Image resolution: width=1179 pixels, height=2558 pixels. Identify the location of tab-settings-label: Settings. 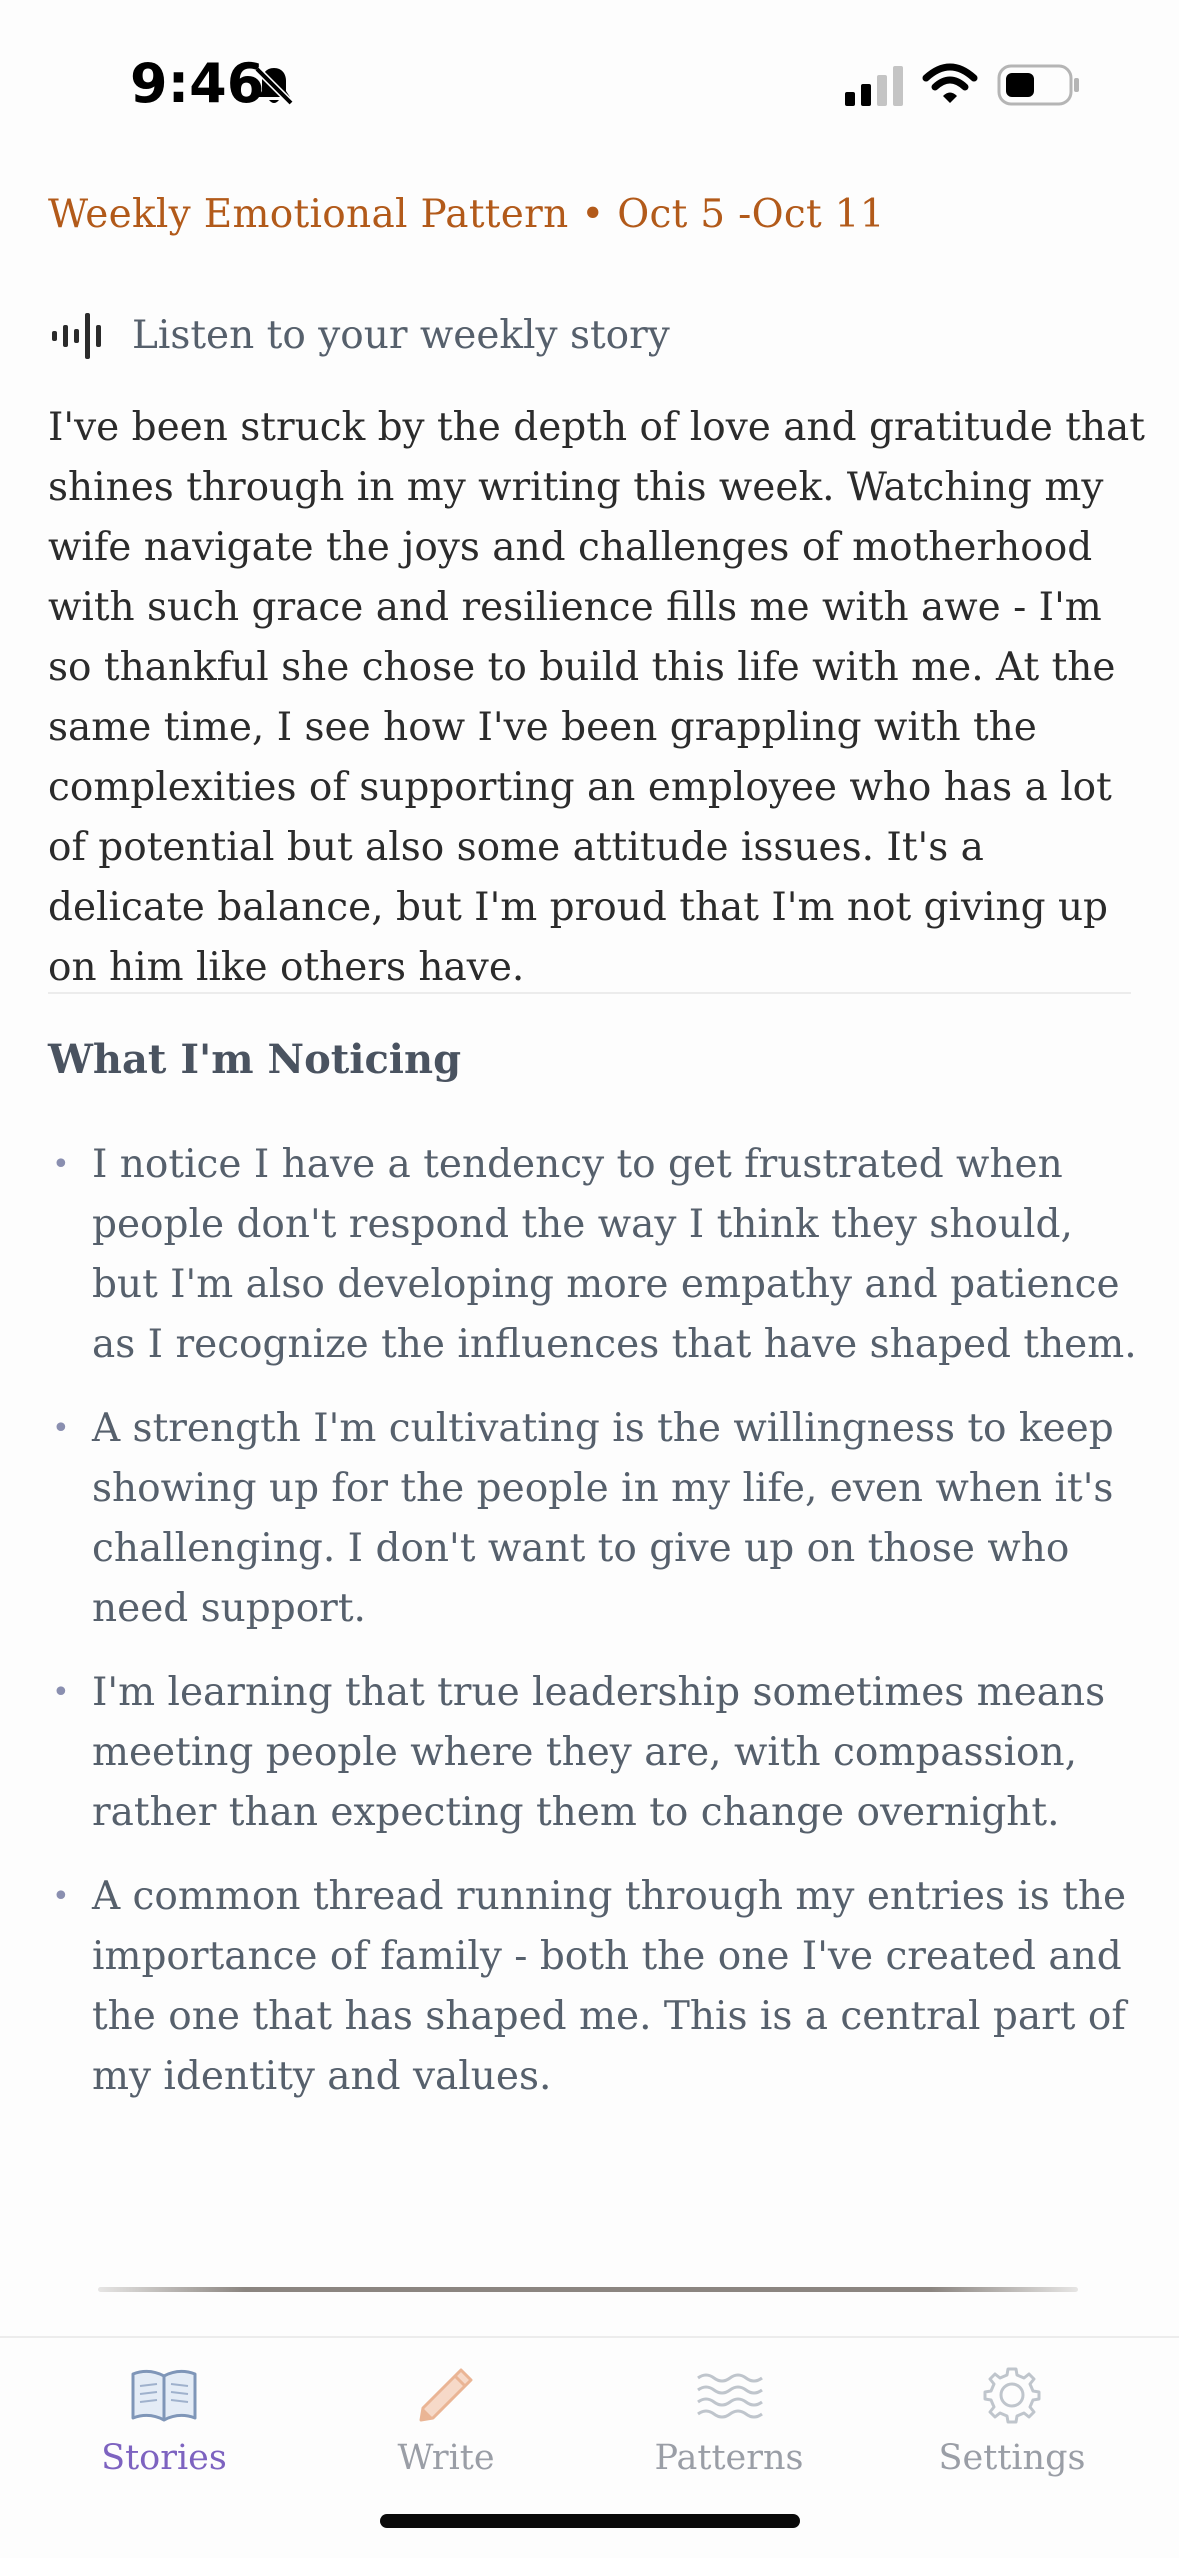
(1012, 2458).